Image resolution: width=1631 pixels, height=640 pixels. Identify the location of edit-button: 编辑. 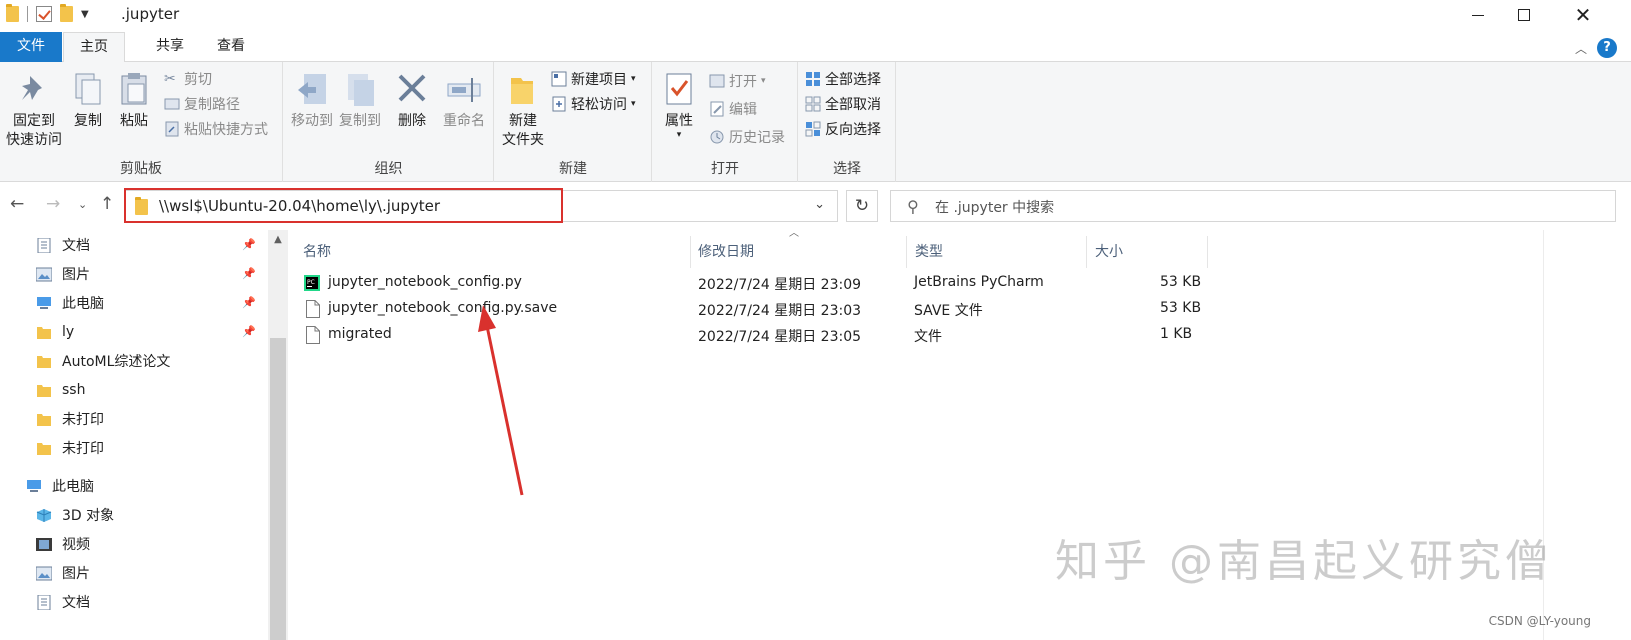
(733, 109).